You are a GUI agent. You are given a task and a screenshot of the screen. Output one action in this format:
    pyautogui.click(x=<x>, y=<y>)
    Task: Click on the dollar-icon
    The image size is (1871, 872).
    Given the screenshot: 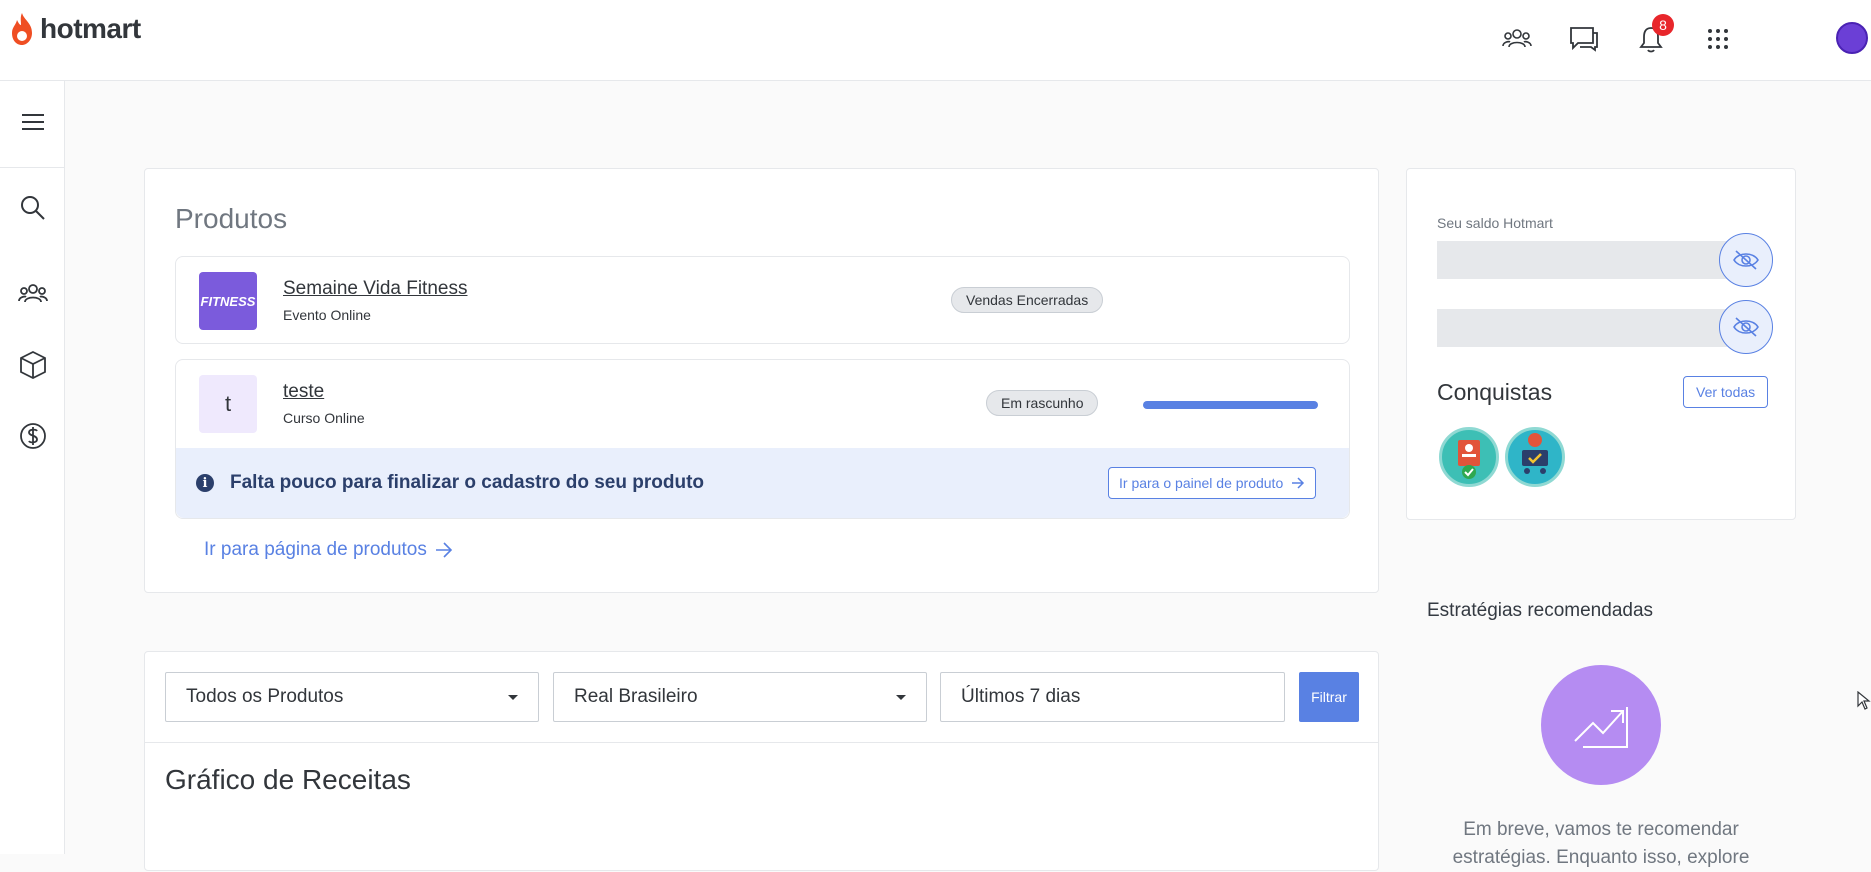 What is the action you would take?
    pyautogui.click(x=32, y=436)
    